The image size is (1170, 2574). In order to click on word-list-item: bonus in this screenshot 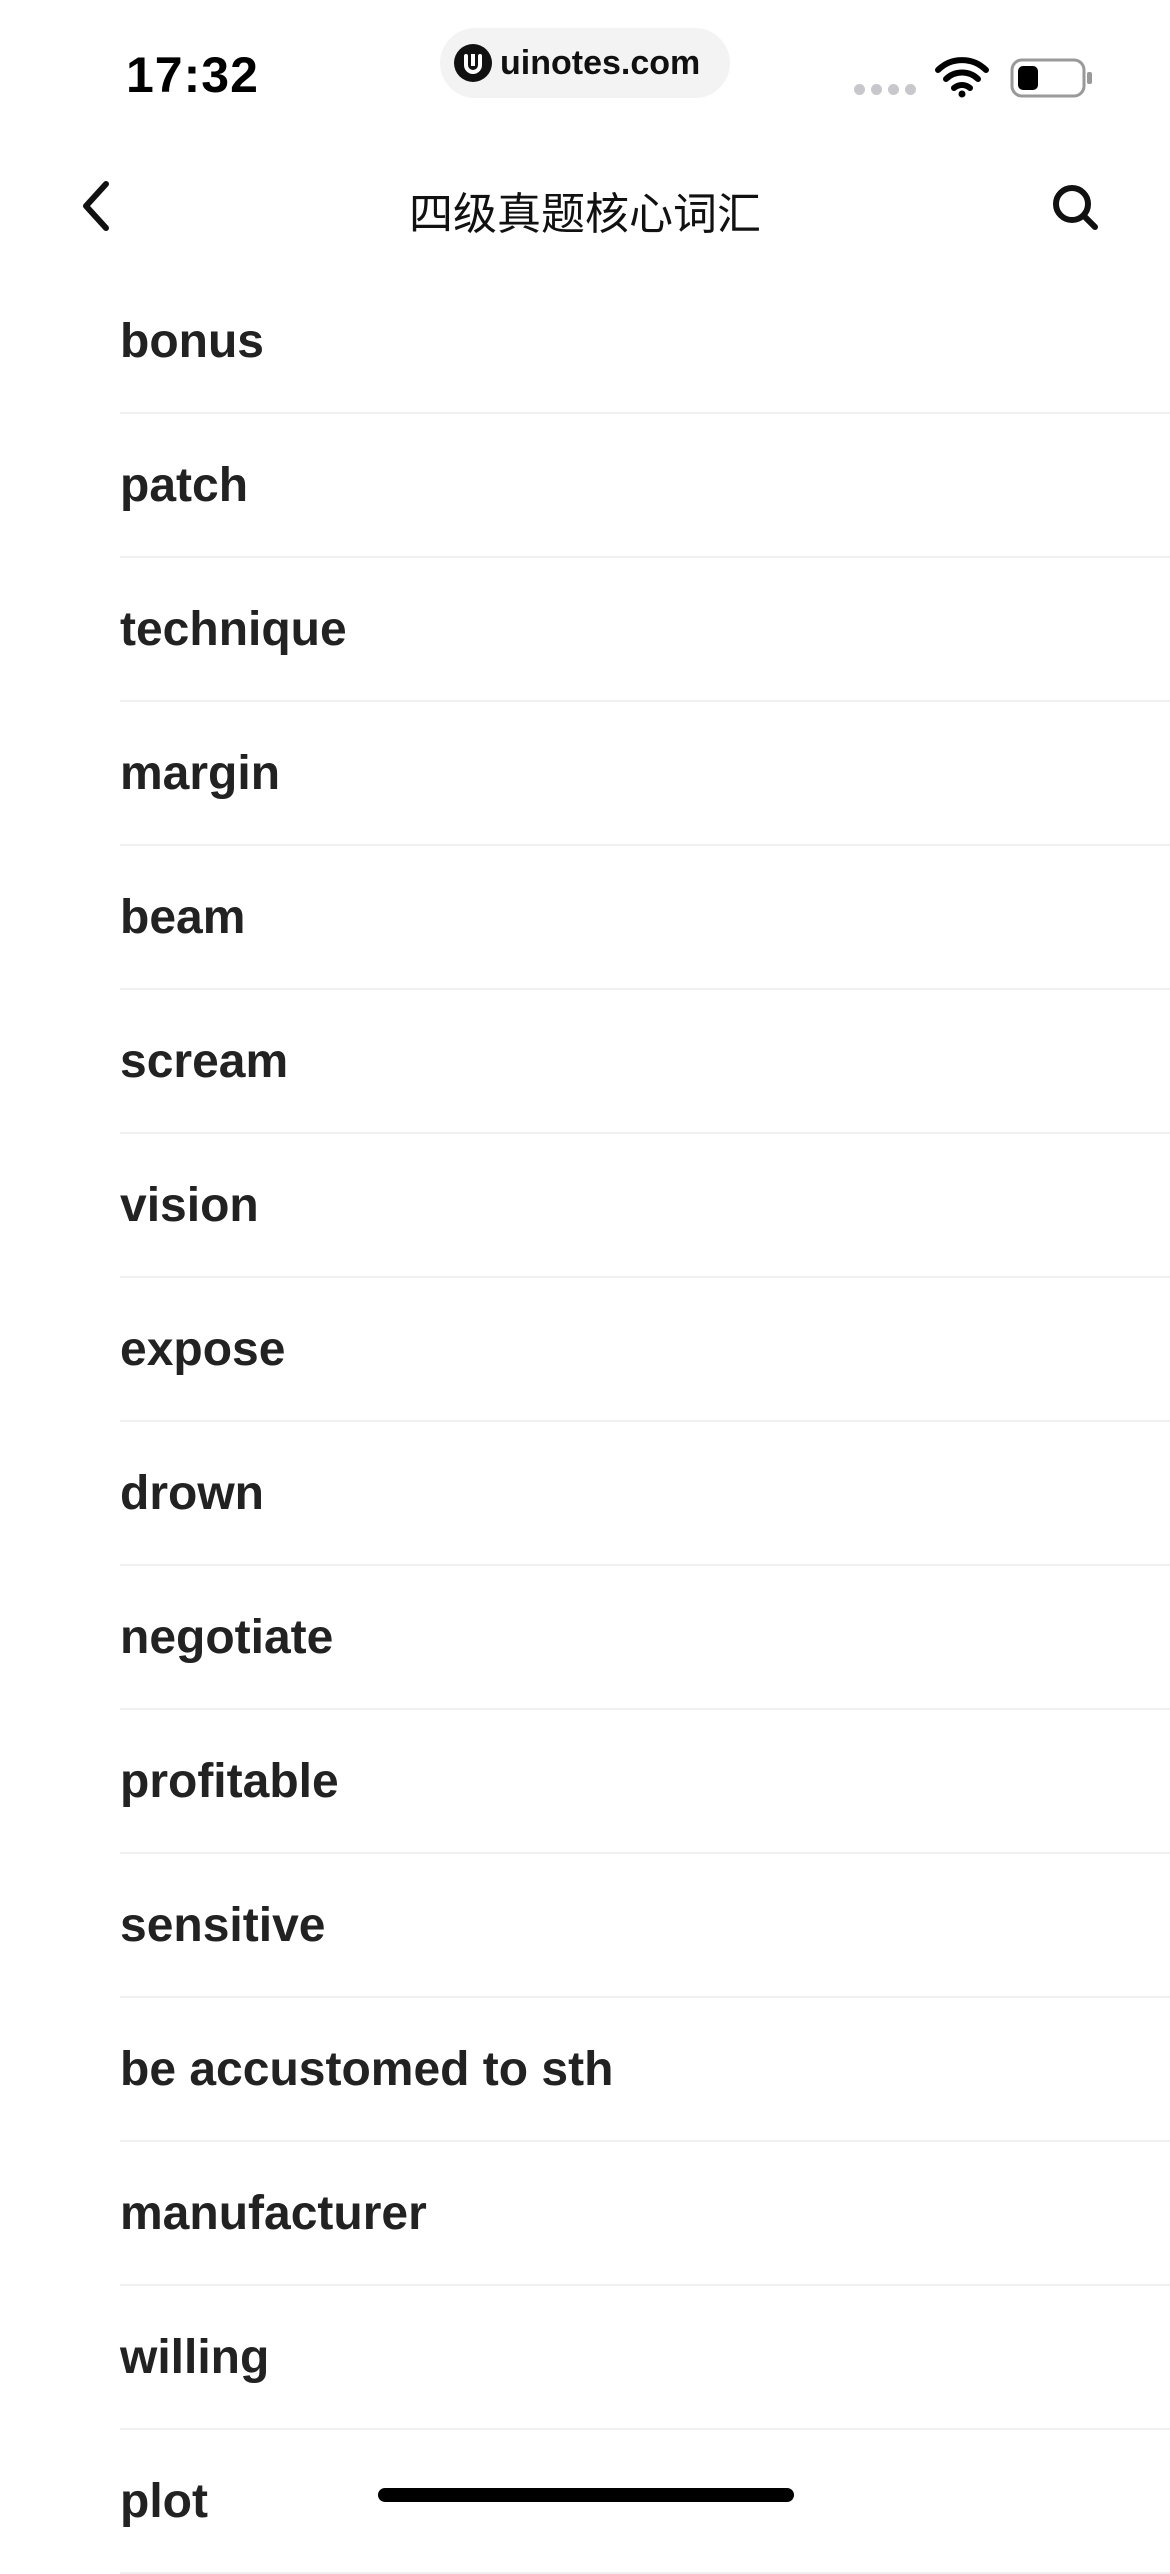, I will do `click(645, 342)`.